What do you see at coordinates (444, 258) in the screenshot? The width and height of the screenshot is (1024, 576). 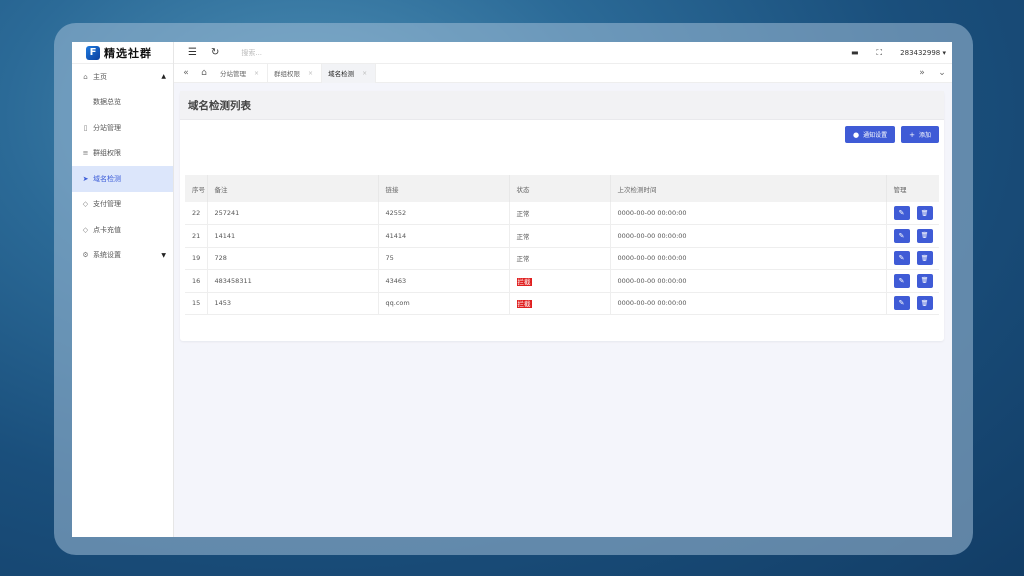 I see `cell-link: 75` at bounding box center [444, 258].